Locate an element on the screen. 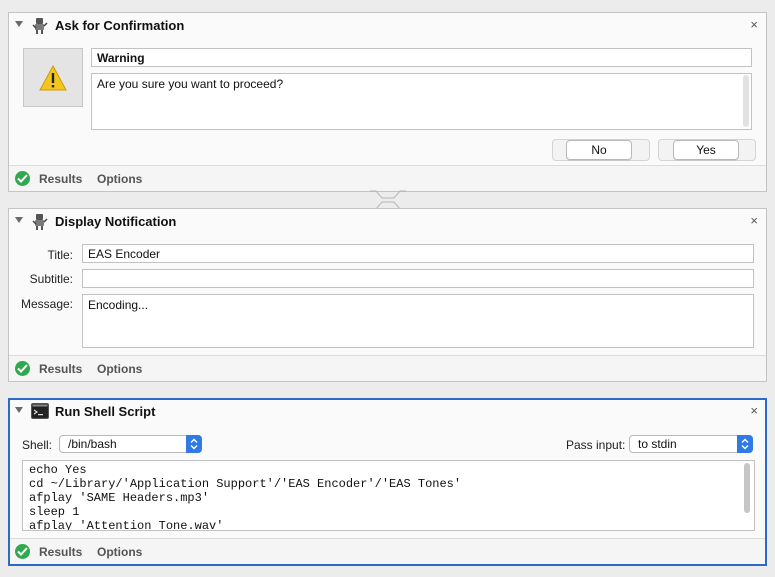 The image size is (775, 577). script-line: afplay 'SAME Headers.mp3' is located at coordinates (119, 498).